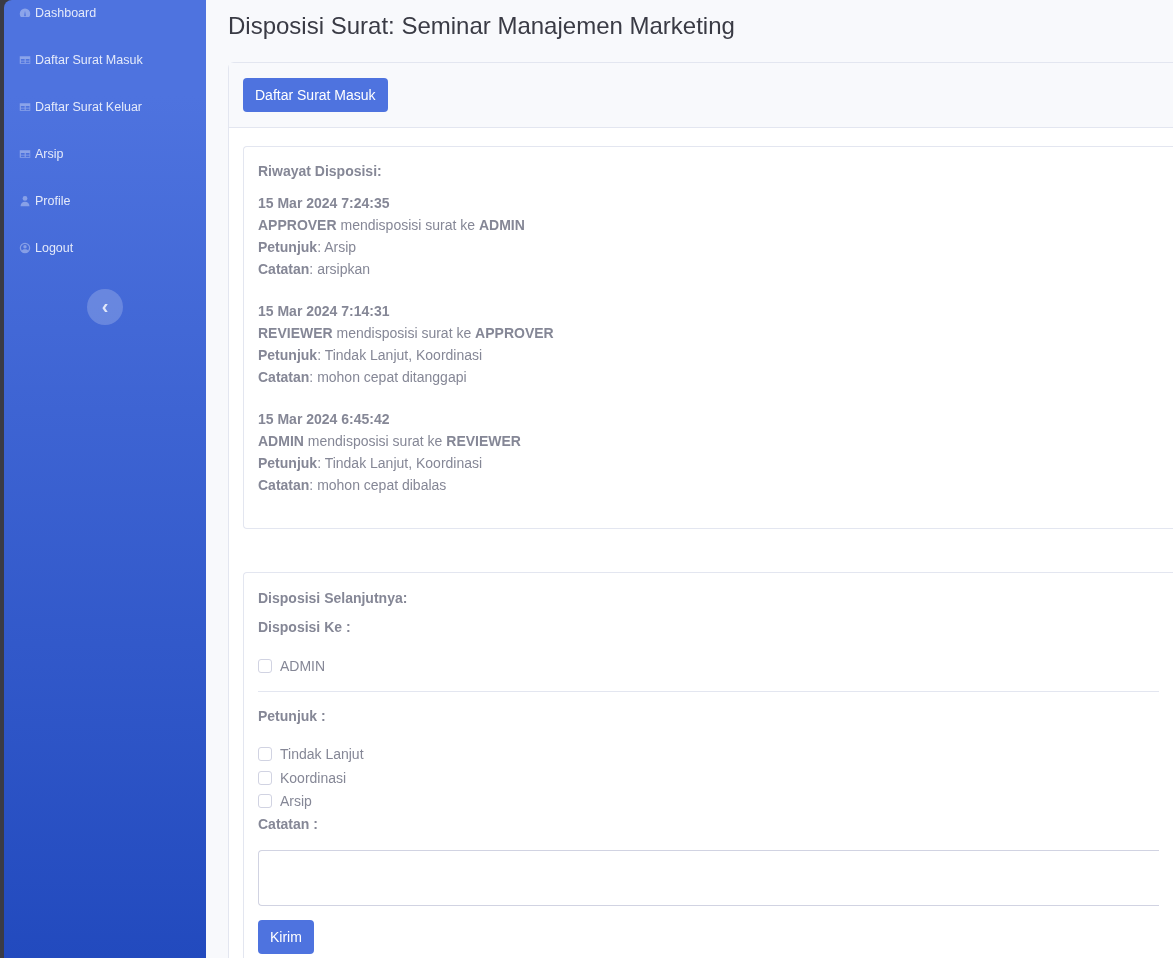 This screenshot has height=958, width=1173. What do you see at coordinates (105, 12) in the screenshot?
I see `sidebar-item: Dashboard` at bounding box center [105, 12].